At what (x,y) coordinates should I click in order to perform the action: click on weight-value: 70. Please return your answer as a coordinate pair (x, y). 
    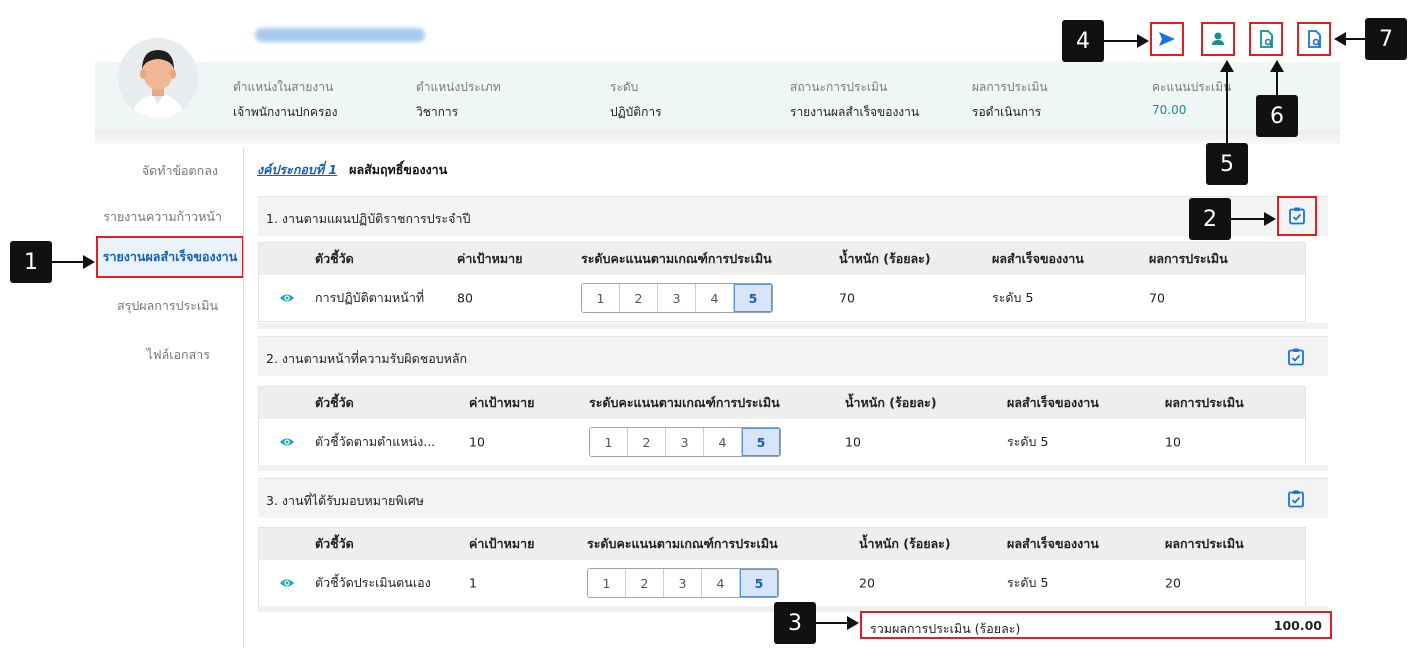
    Looking at the image, I should click on (847, 298).